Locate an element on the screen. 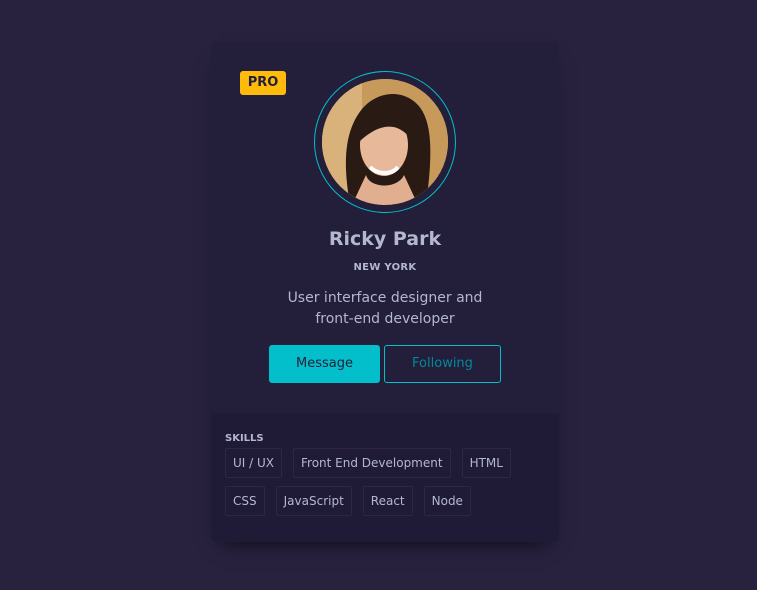 This screenshot has width=757, height=590. skill-tag: Front End Development is located at coordinates (372, 463).